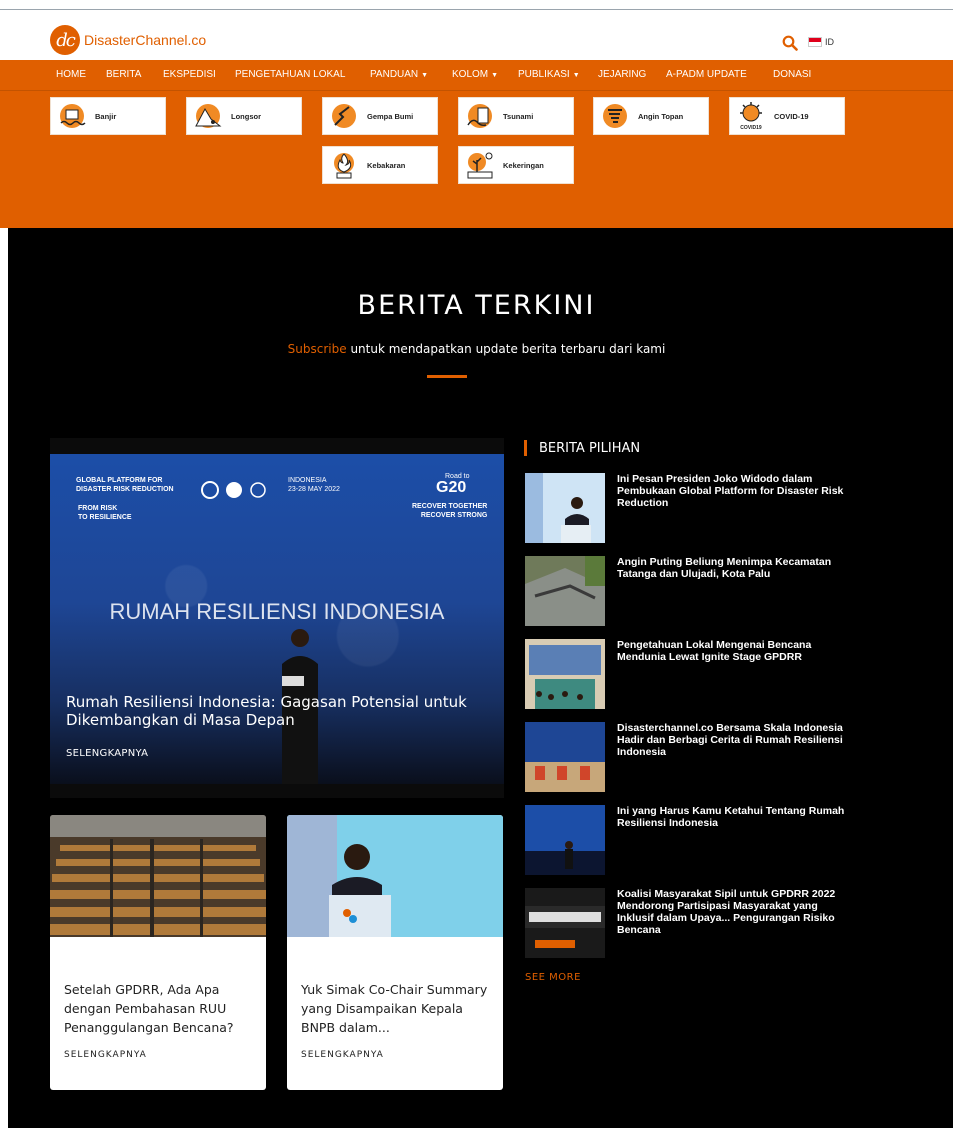 Image resolution: width=953 pixels, height=1128 pixels. Describe the element at coordinates (450, 511) in the screenshot. I see `banner-recover: RECOVER TOGETHER RECOVER STRONG` at that location.